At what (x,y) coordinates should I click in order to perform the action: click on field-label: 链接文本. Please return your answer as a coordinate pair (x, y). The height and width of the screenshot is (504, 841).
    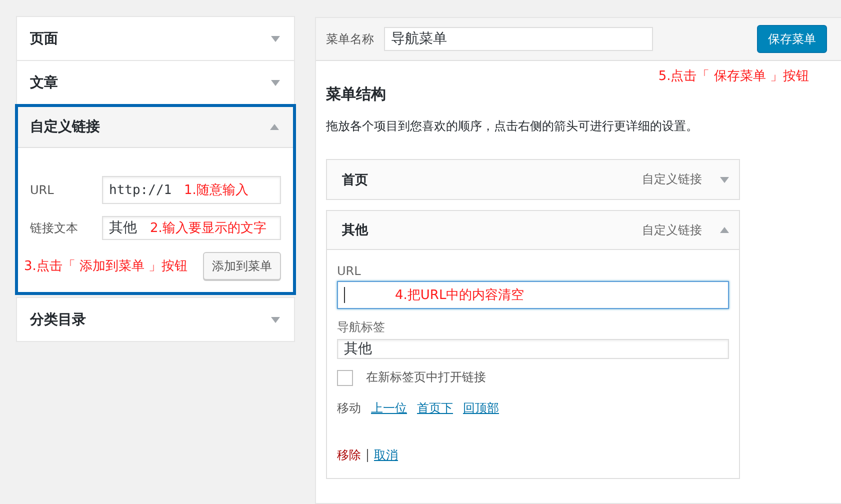
    Looking at the image, I should click on (54, 228).